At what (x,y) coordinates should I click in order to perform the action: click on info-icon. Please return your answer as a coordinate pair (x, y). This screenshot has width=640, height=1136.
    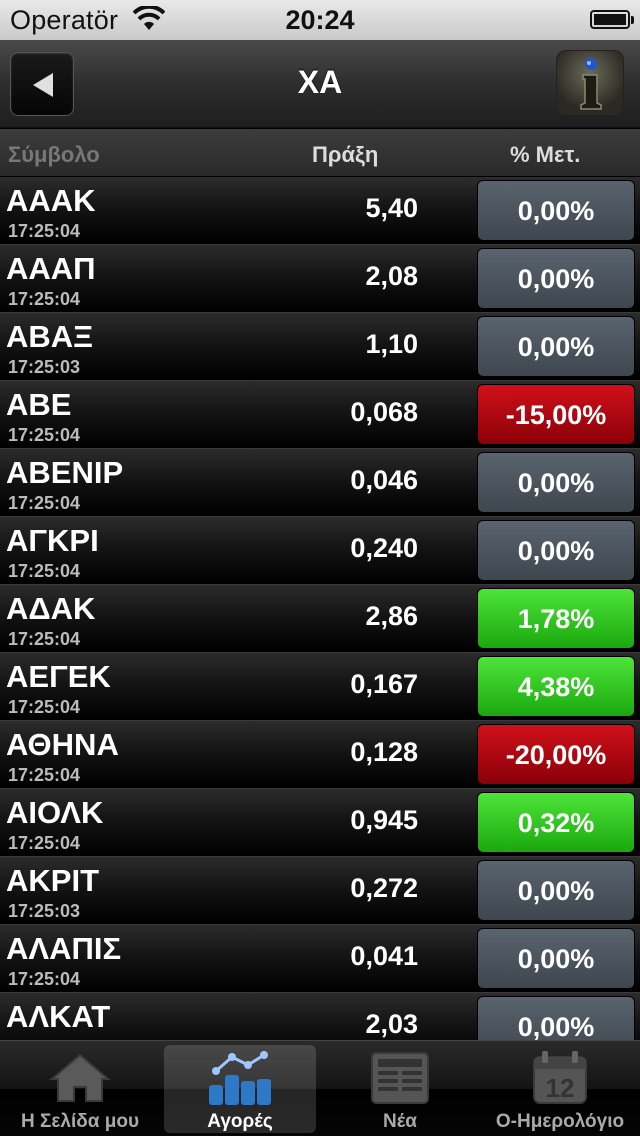
    Looking at the image, I should click on (591, 84).